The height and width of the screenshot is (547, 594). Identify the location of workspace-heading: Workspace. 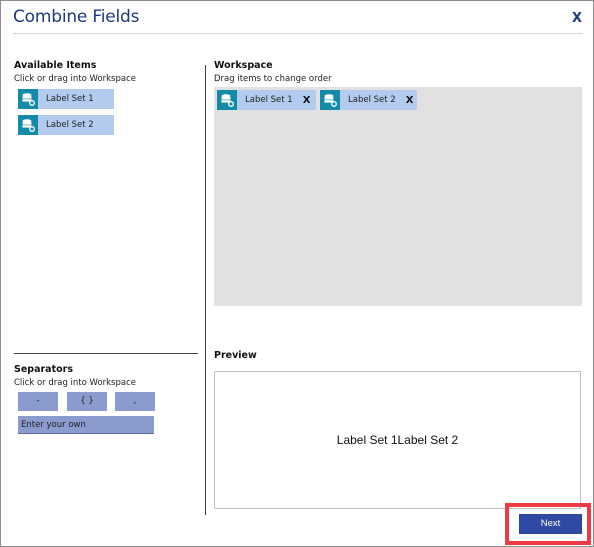
(243, 65).